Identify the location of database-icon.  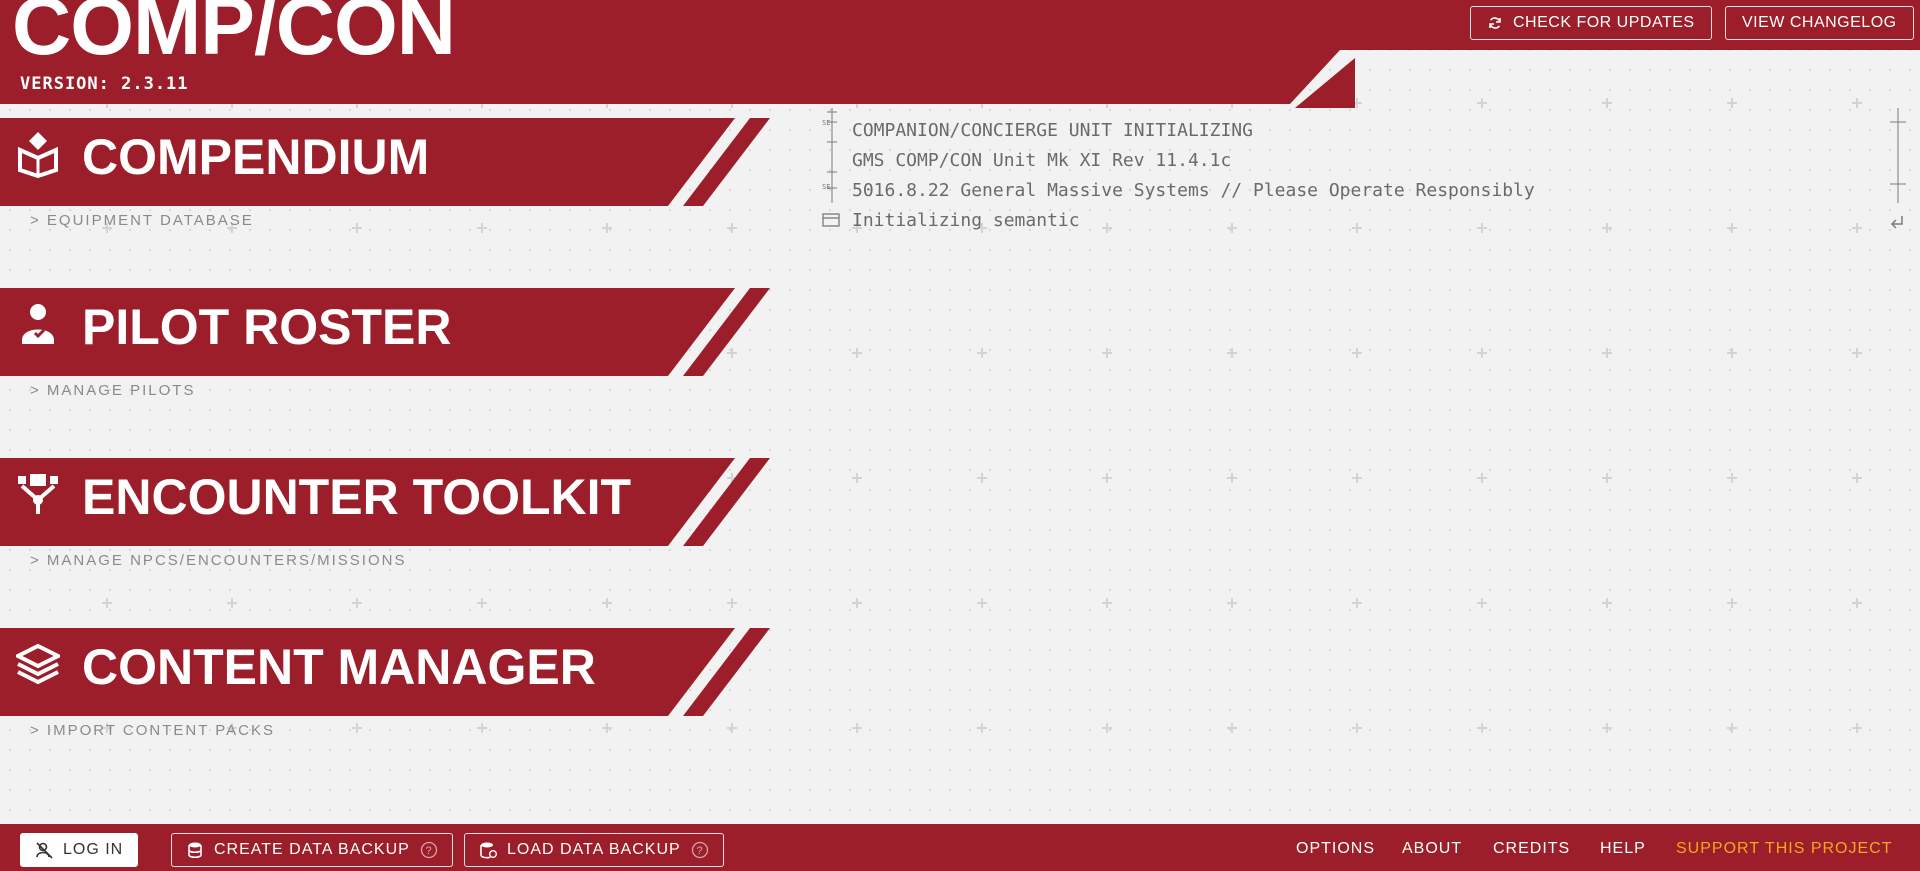
(195, 850).